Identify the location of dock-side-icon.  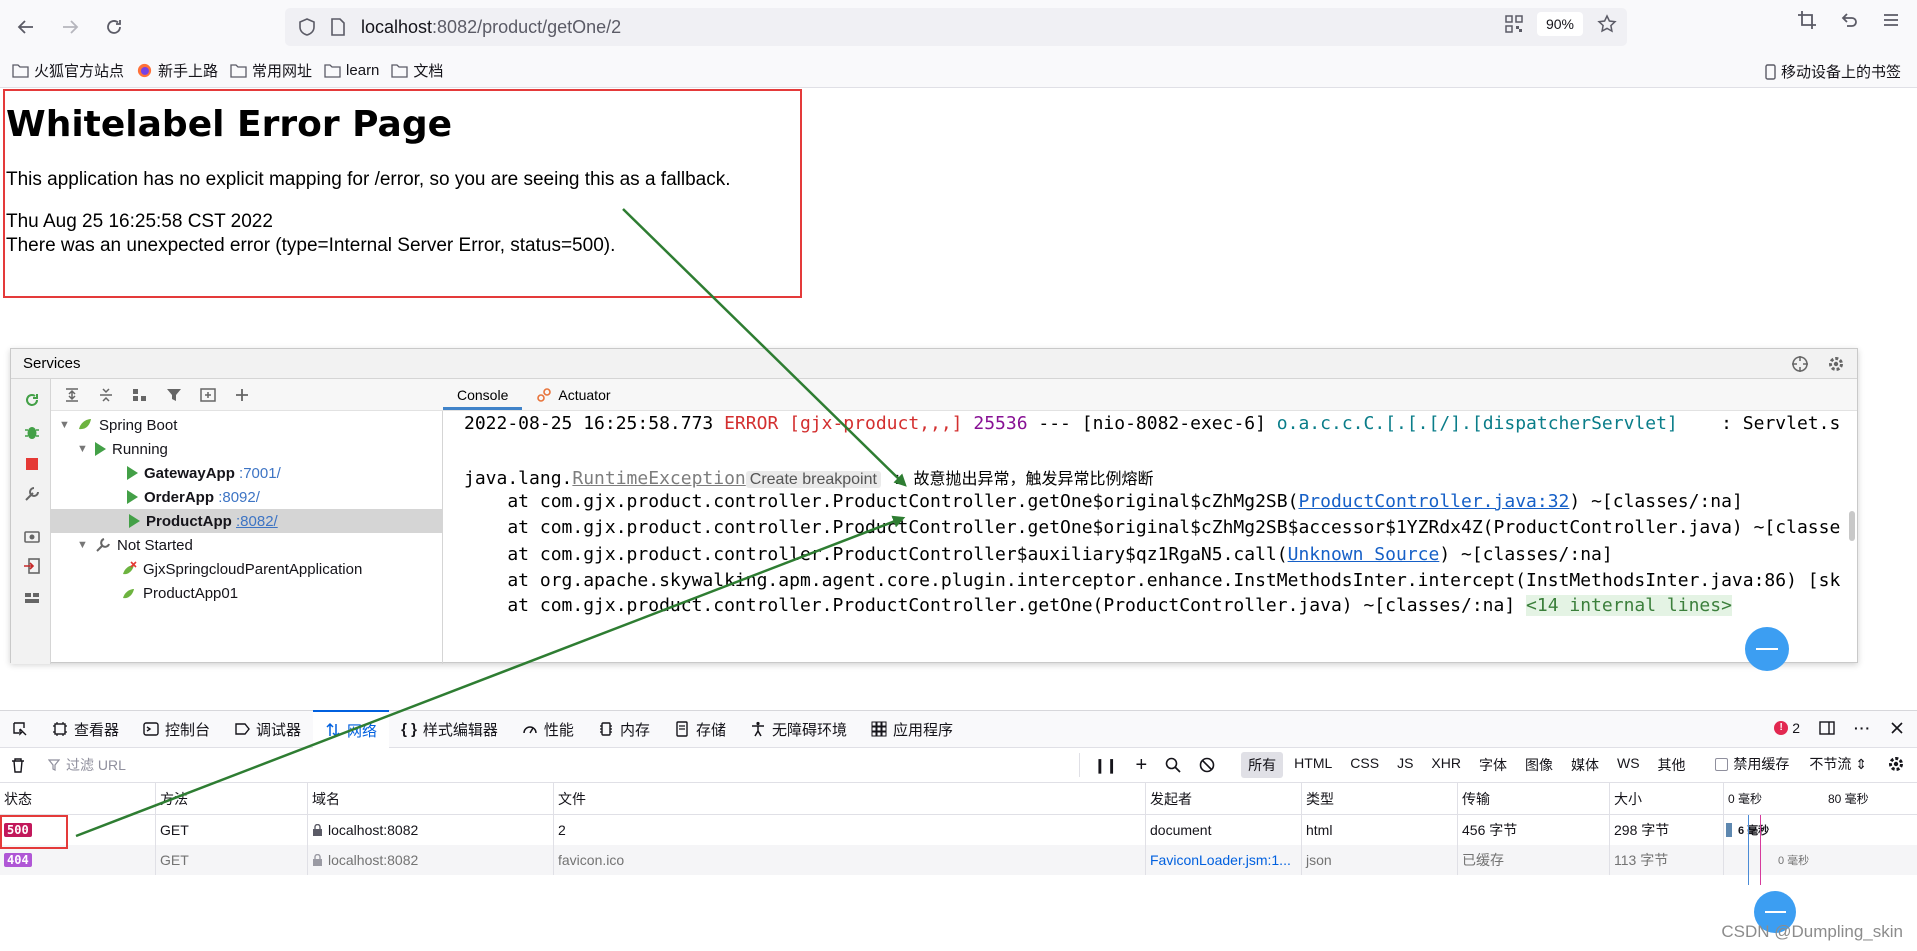
(1827, 728).